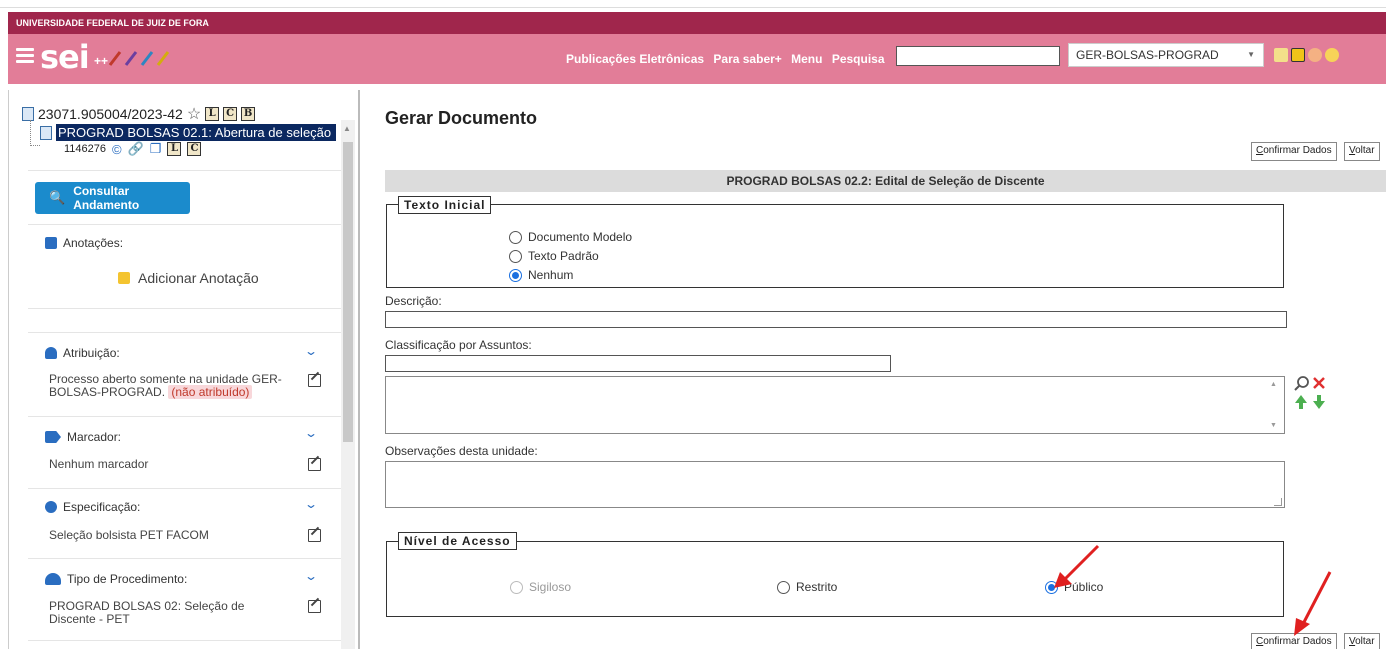  I want to click on scrollbar-thumb, so click(348, 292).